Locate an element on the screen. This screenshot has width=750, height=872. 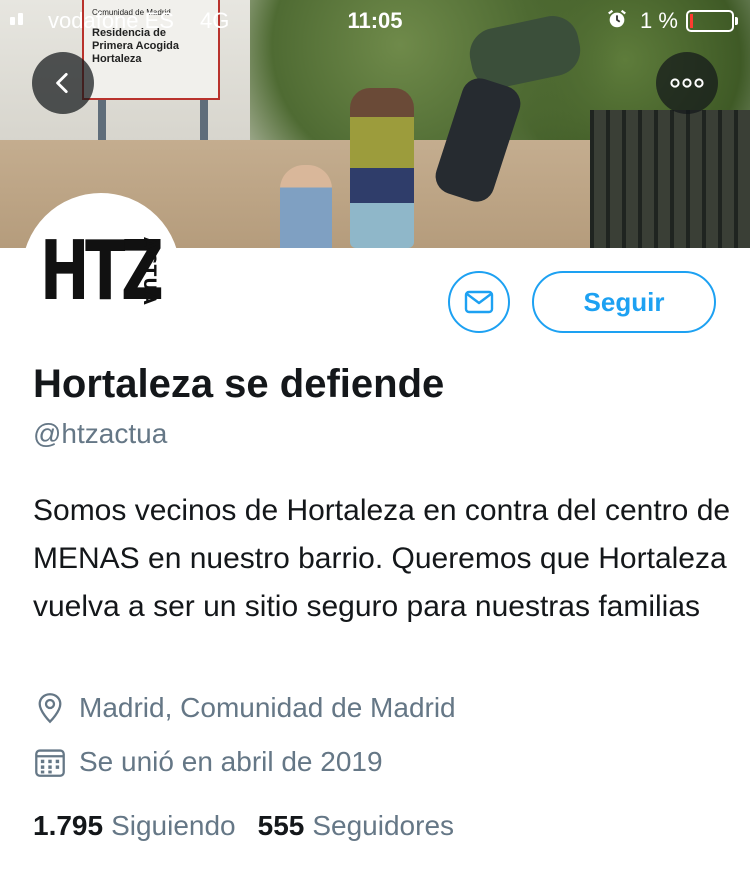
battery-icon is located at coordinates (712, 21).